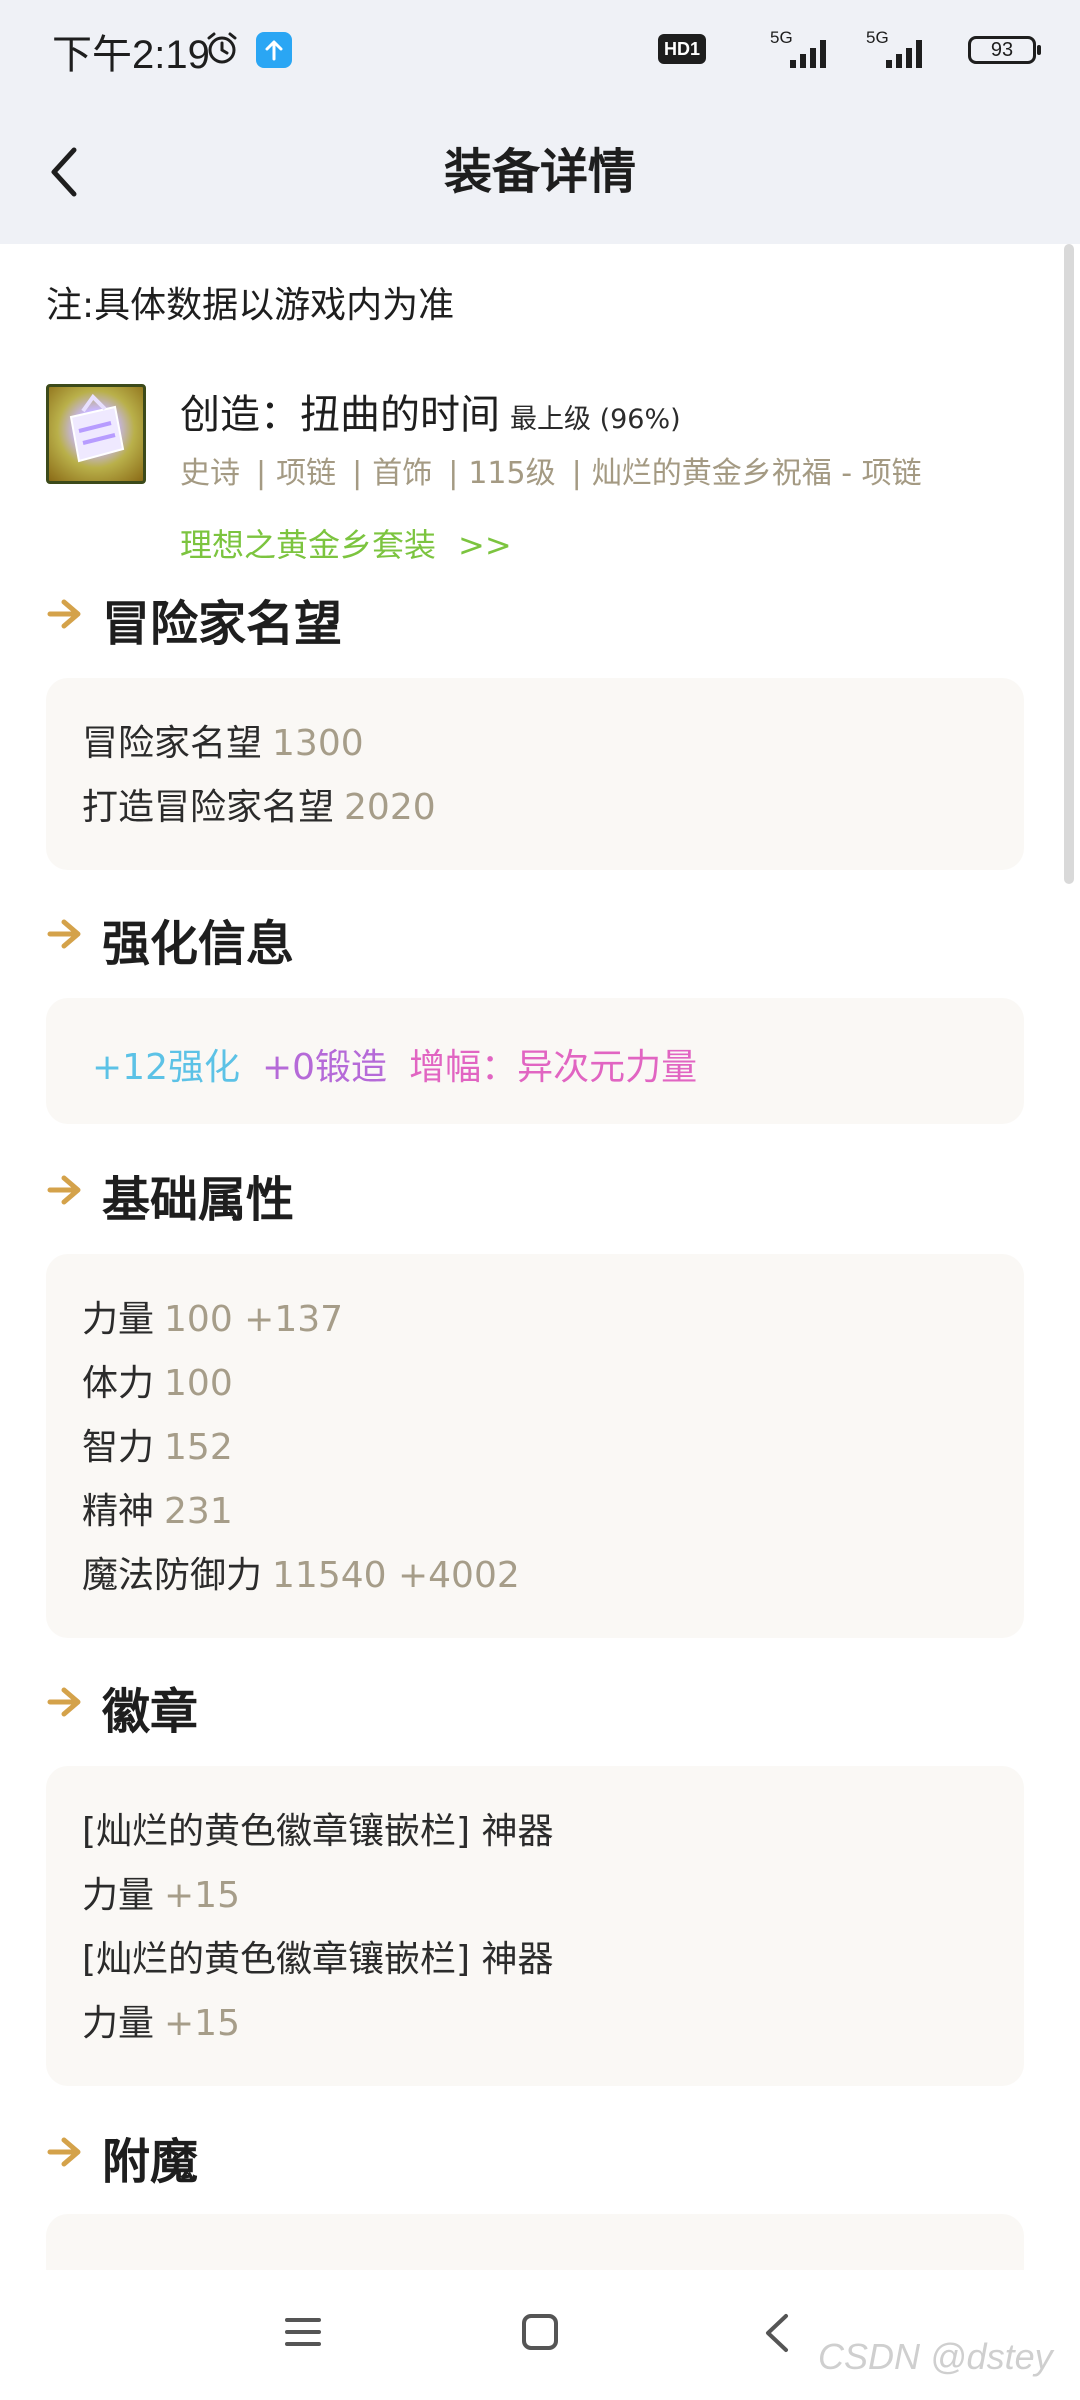  What do you see at coordinates (198, 1447) in the screenshot?
I see `stat-value: 152` at bounding box center [198, 1447].